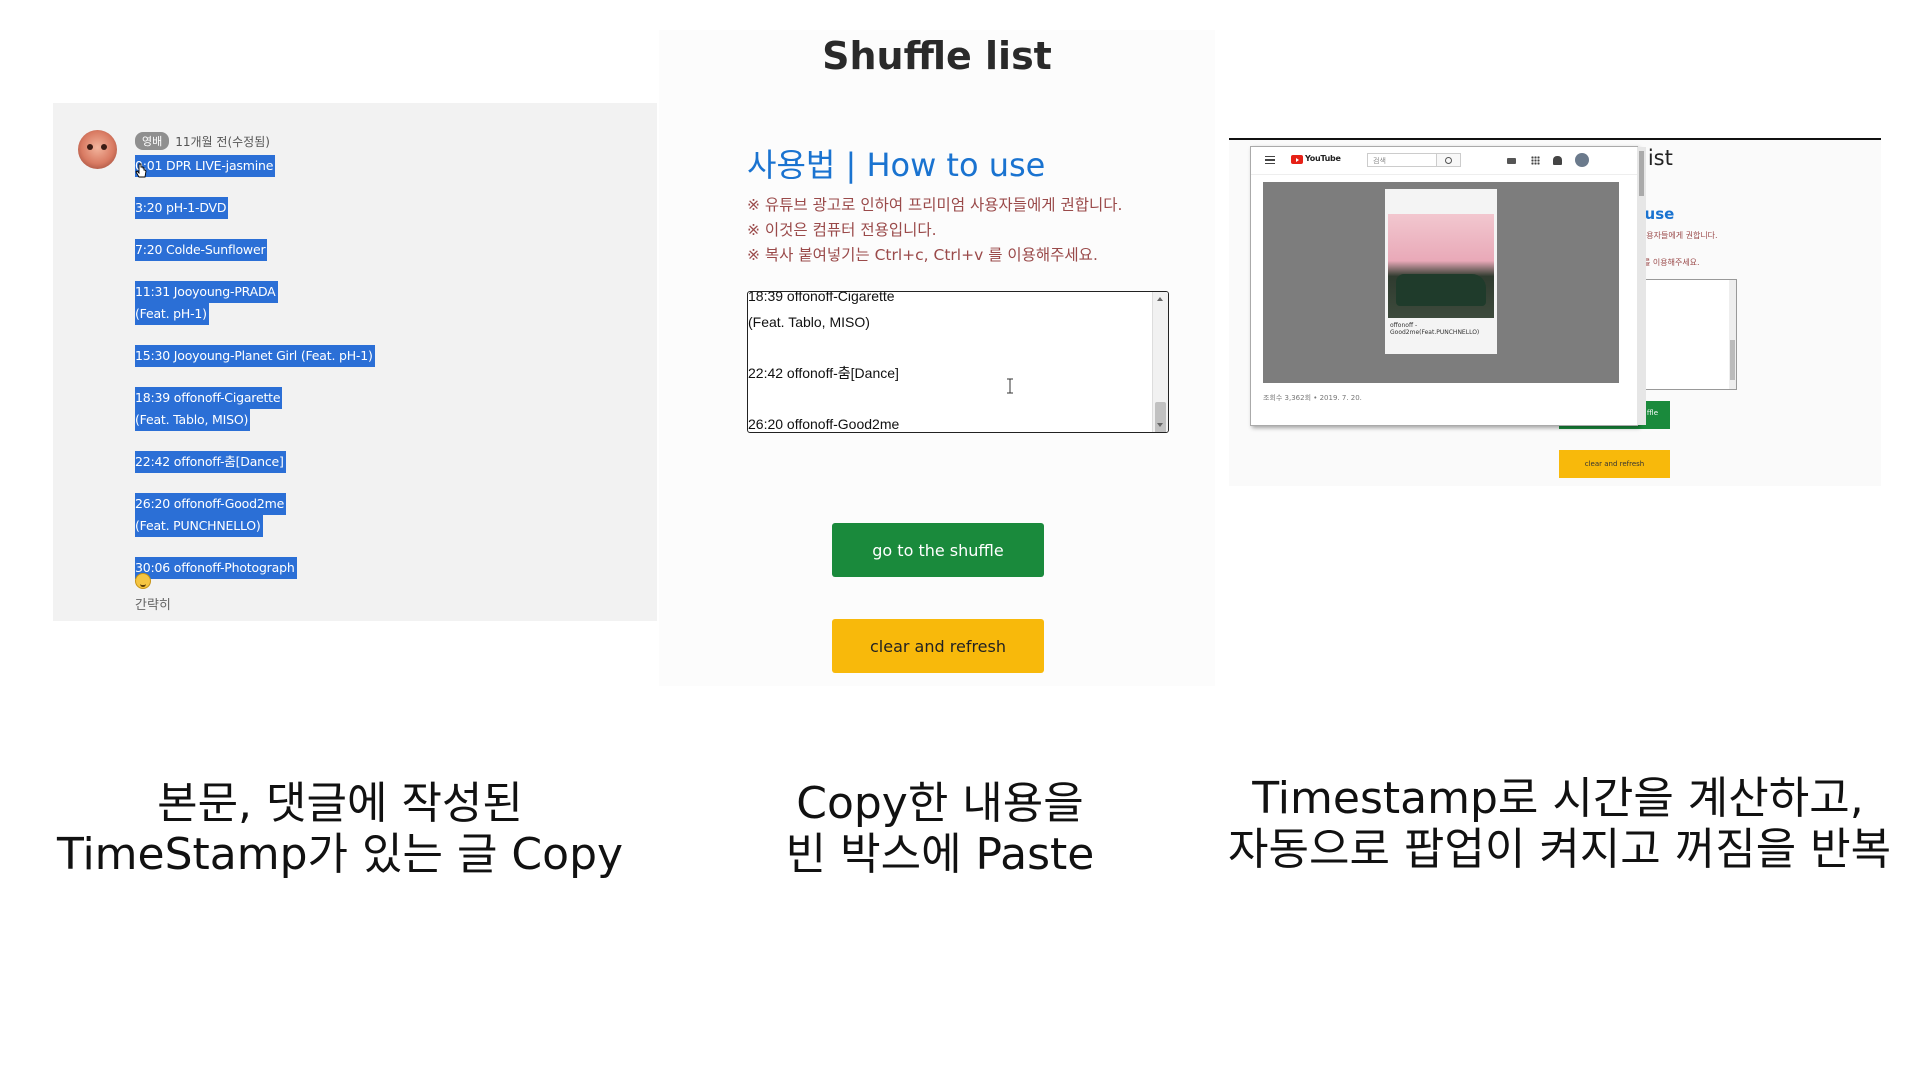 Image resolution: width=1920 pixels, height=1080 pixels. What do you see at coordinates (210, 462) in the screenshot?
I see `timestamp-text: 22:42 offonoff-춤[Dance]` at bounding box center [210, 462].